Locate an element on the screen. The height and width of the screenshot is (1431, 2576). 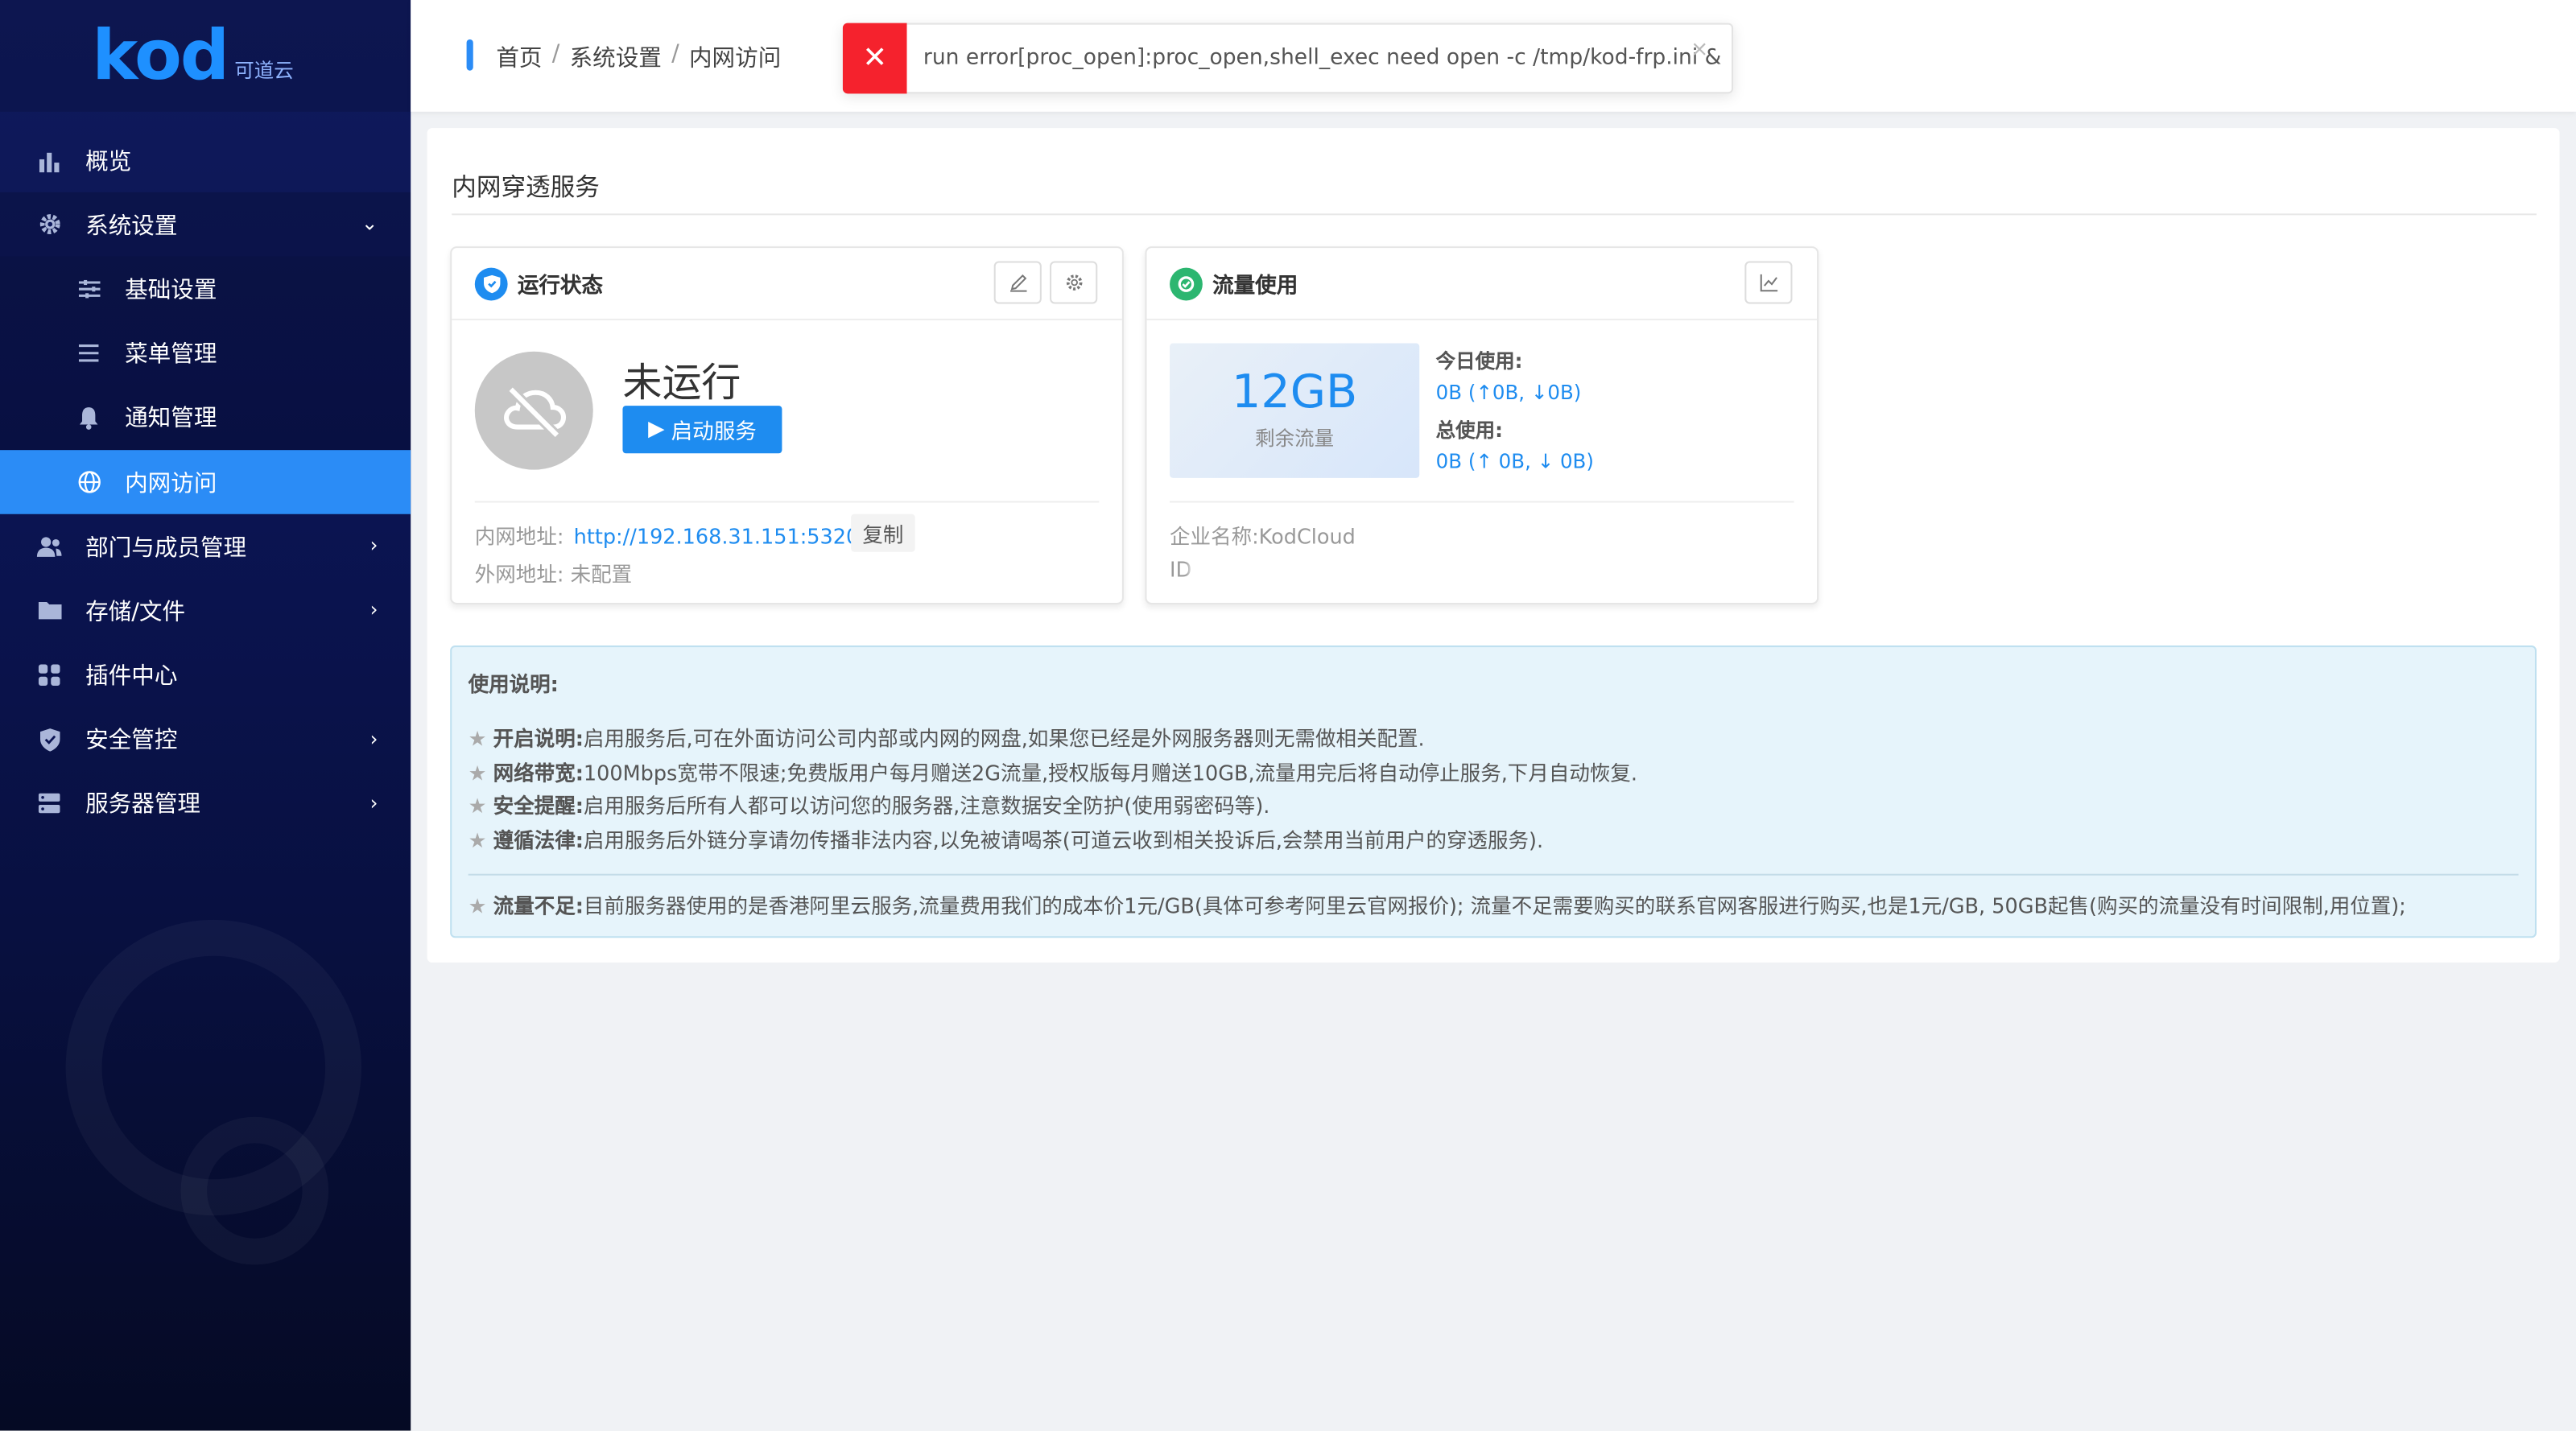
list-icon is located at coordinates (89, 353).